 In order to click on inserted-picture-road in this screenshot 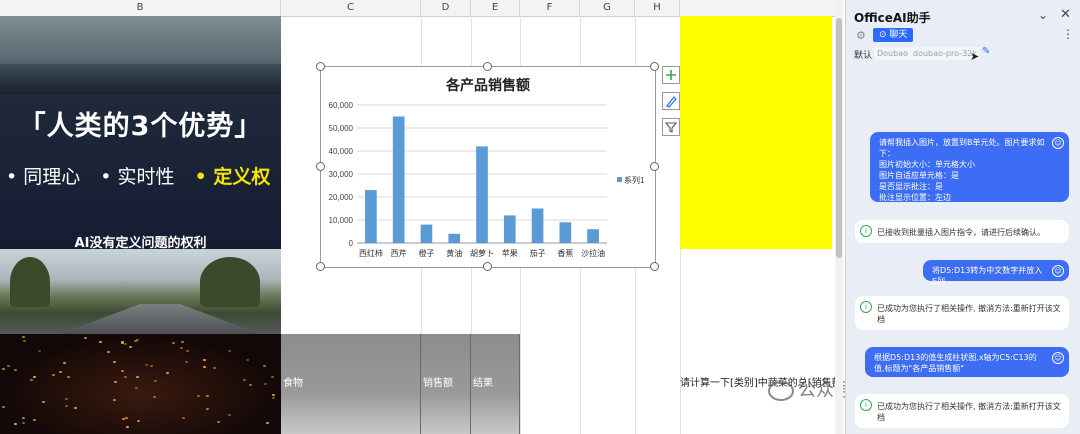, I will do `click(140, 291)`.